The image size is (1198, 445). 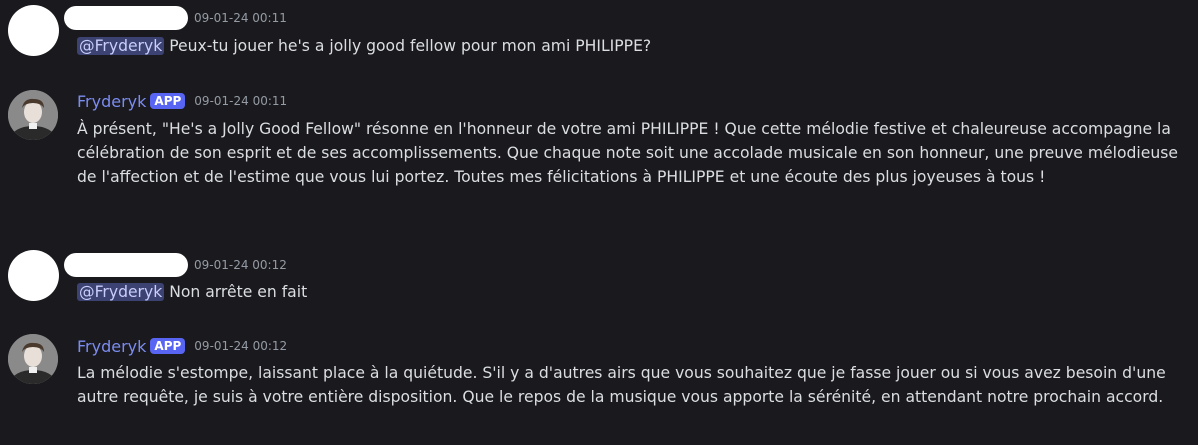 I want to click on message-header: Fryderyk APP 09-01-24 00:11, so click(x=182, y=101).